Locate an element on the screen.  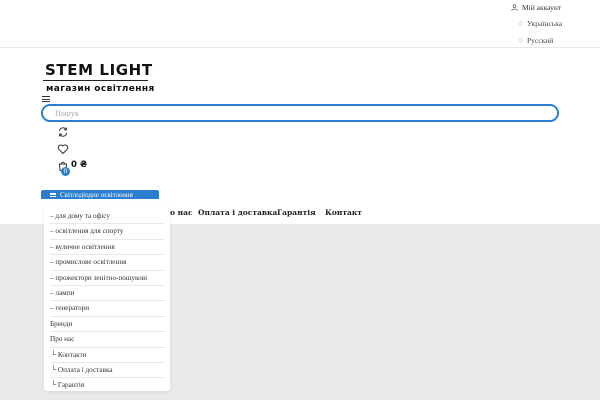
menu-item-generators: – генератори is located at coordinates (107, 309).